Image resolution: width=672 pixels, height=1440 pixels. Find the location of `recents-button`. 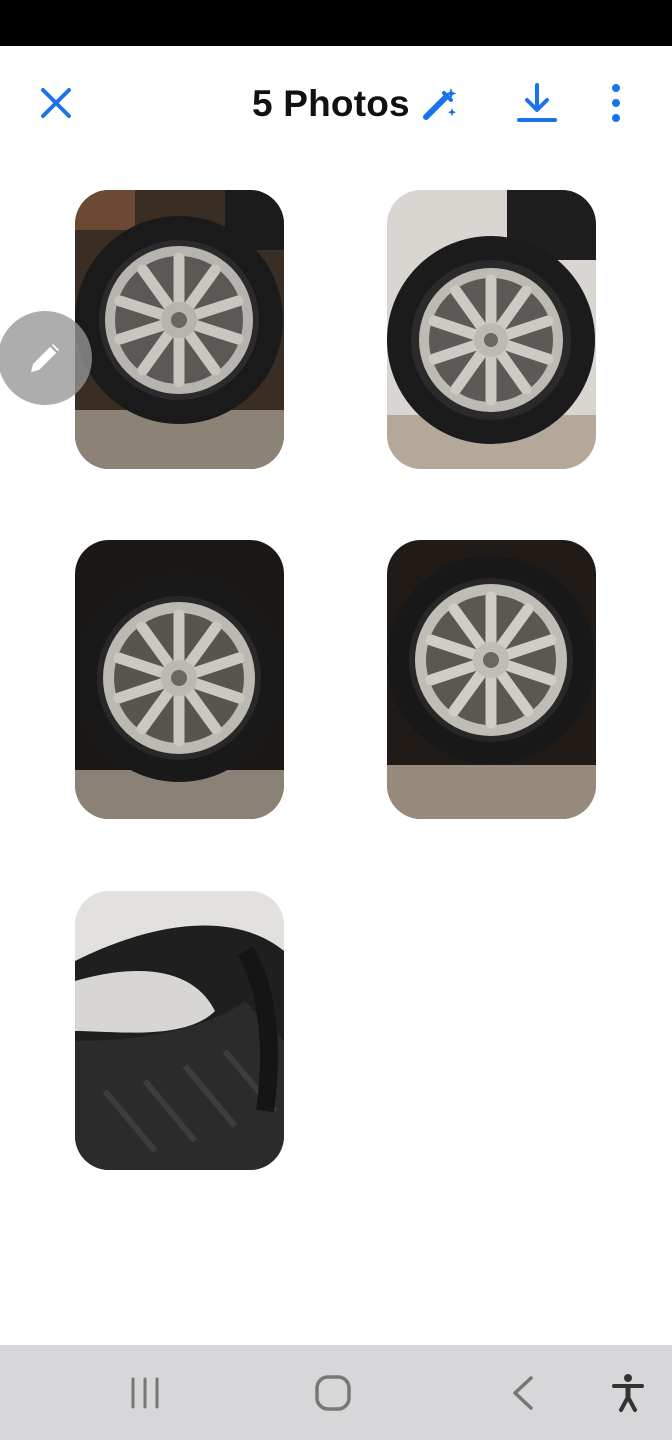

recents-button is located at coordinates (145, 1393).